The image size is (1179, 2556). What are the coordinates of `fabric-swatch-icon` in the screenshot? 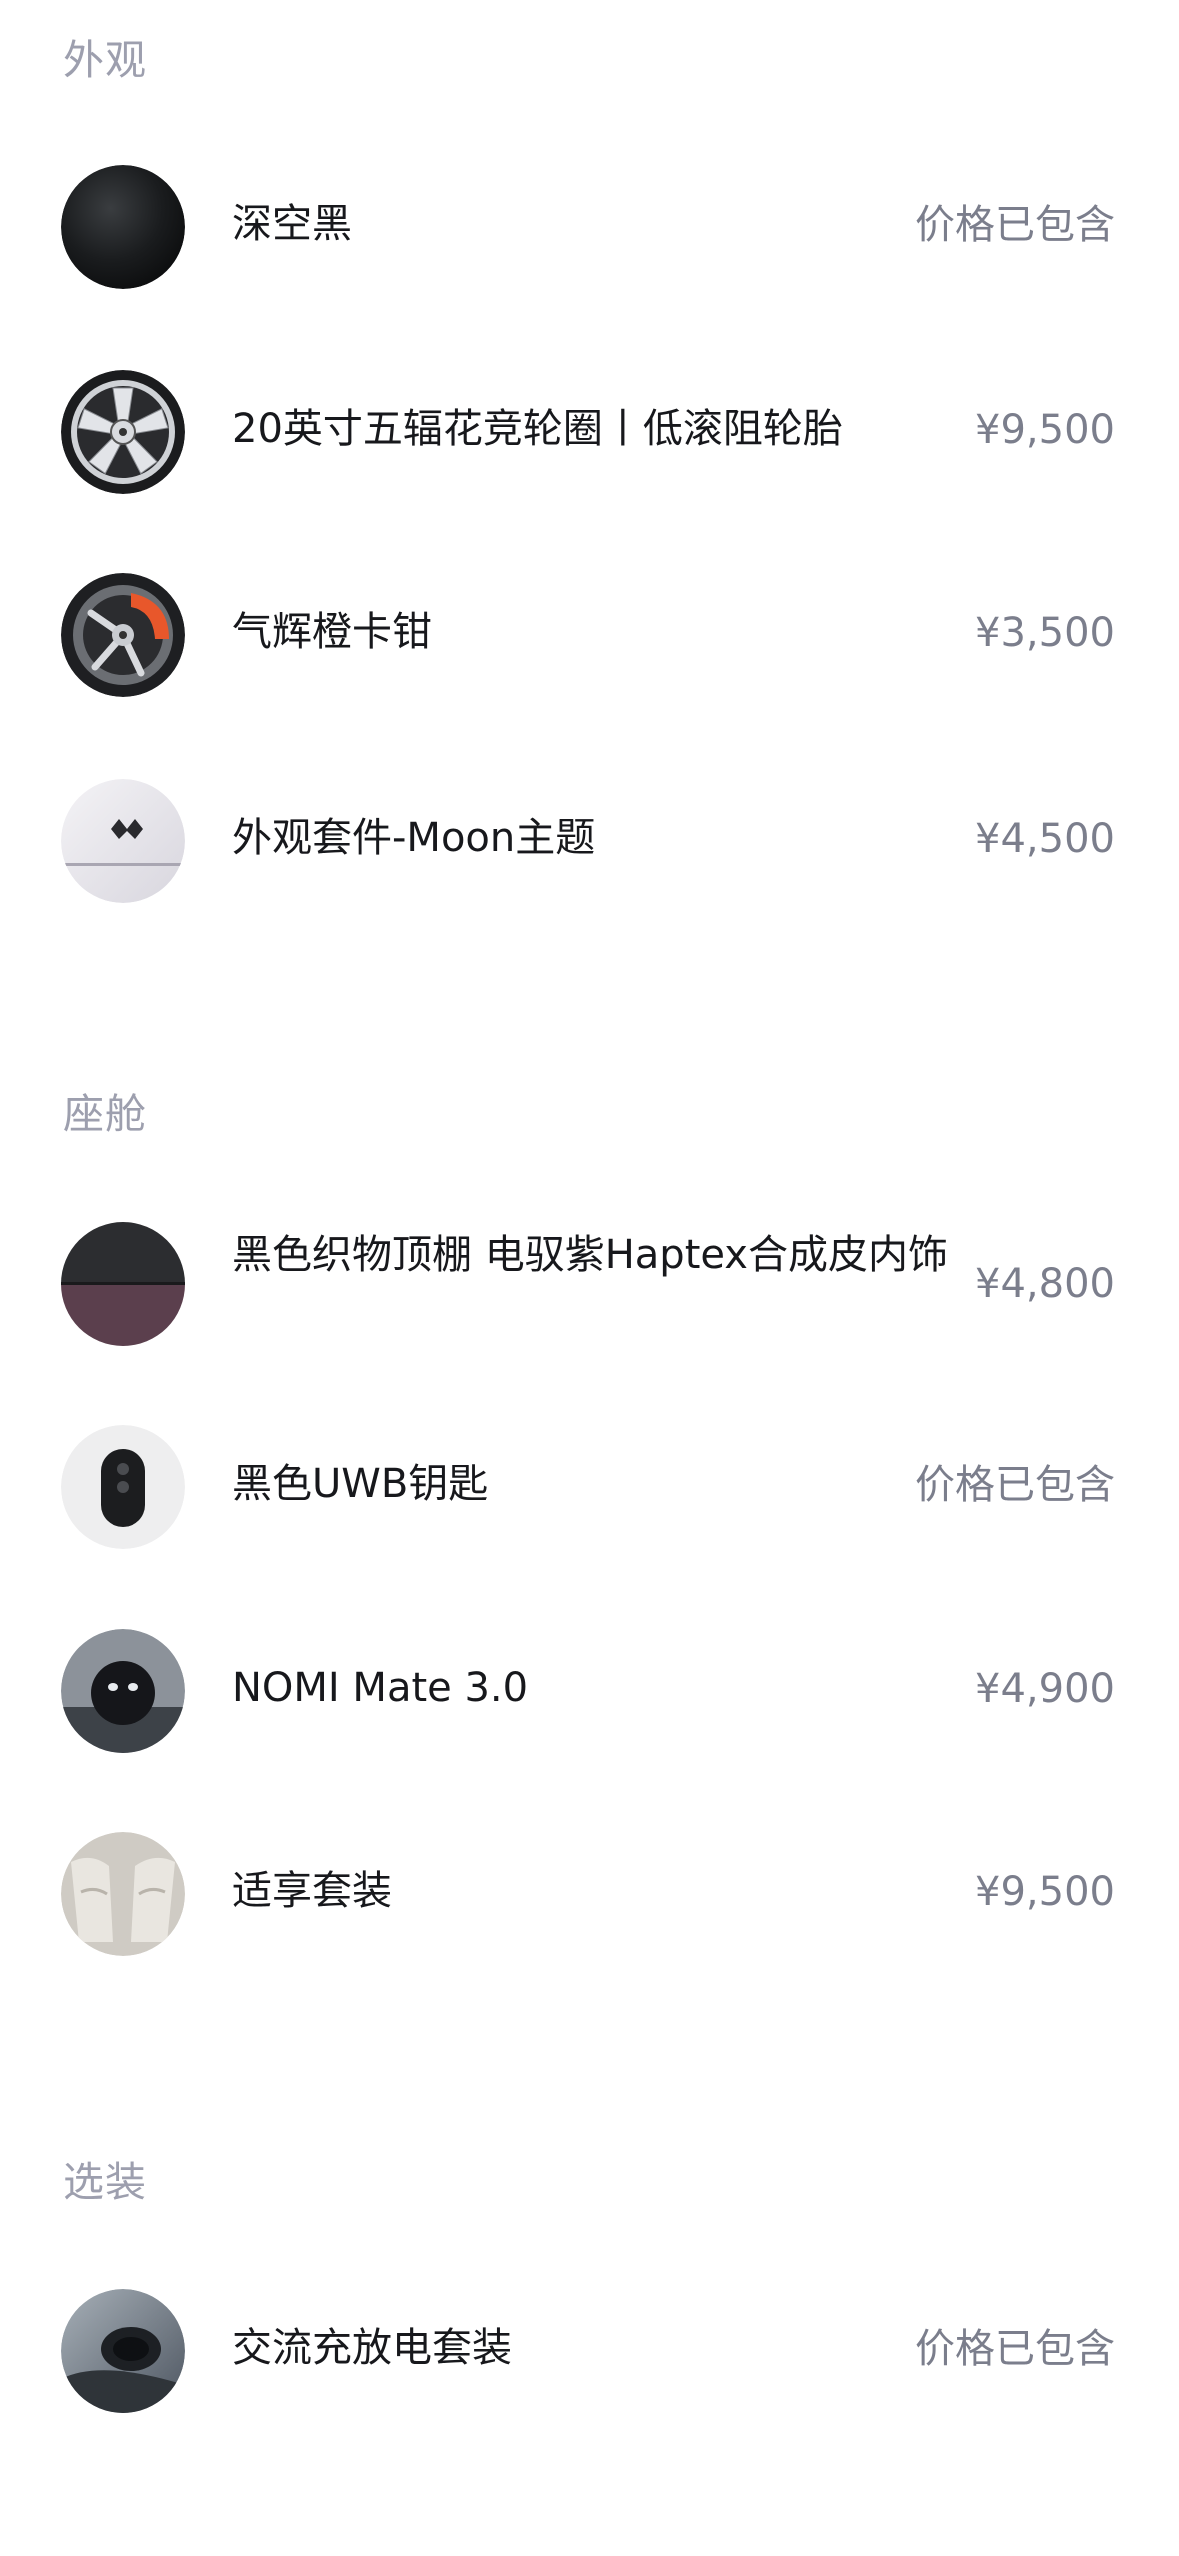 It's located at (123, 1284).